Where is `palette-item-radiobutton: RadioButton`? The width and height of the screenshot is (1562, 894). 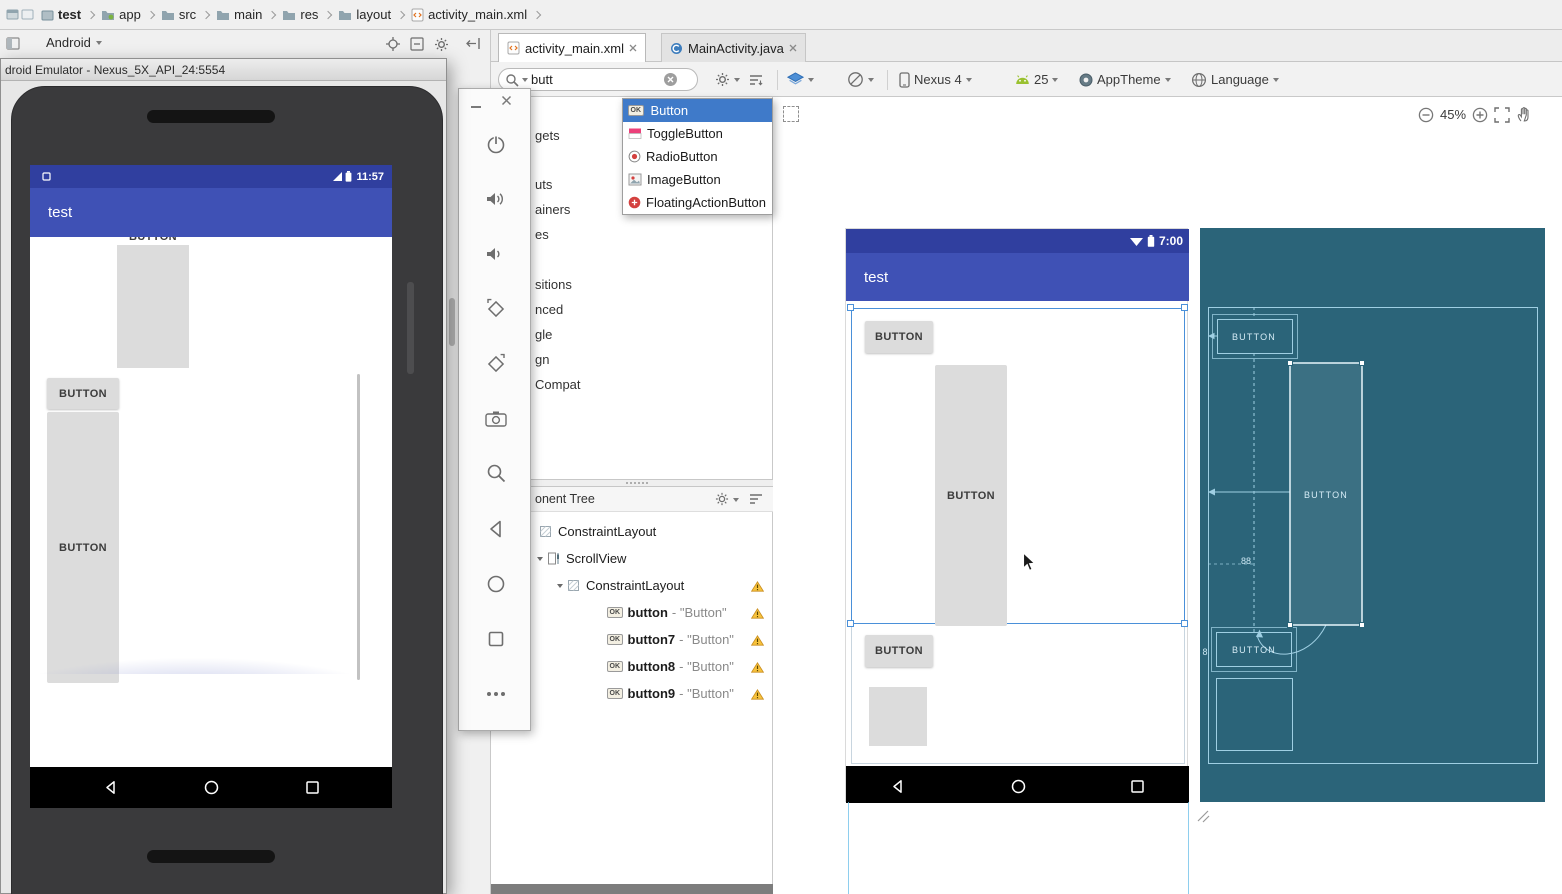 palette-item-radiobutton: RadioButton is located at coordinates (697, 156).